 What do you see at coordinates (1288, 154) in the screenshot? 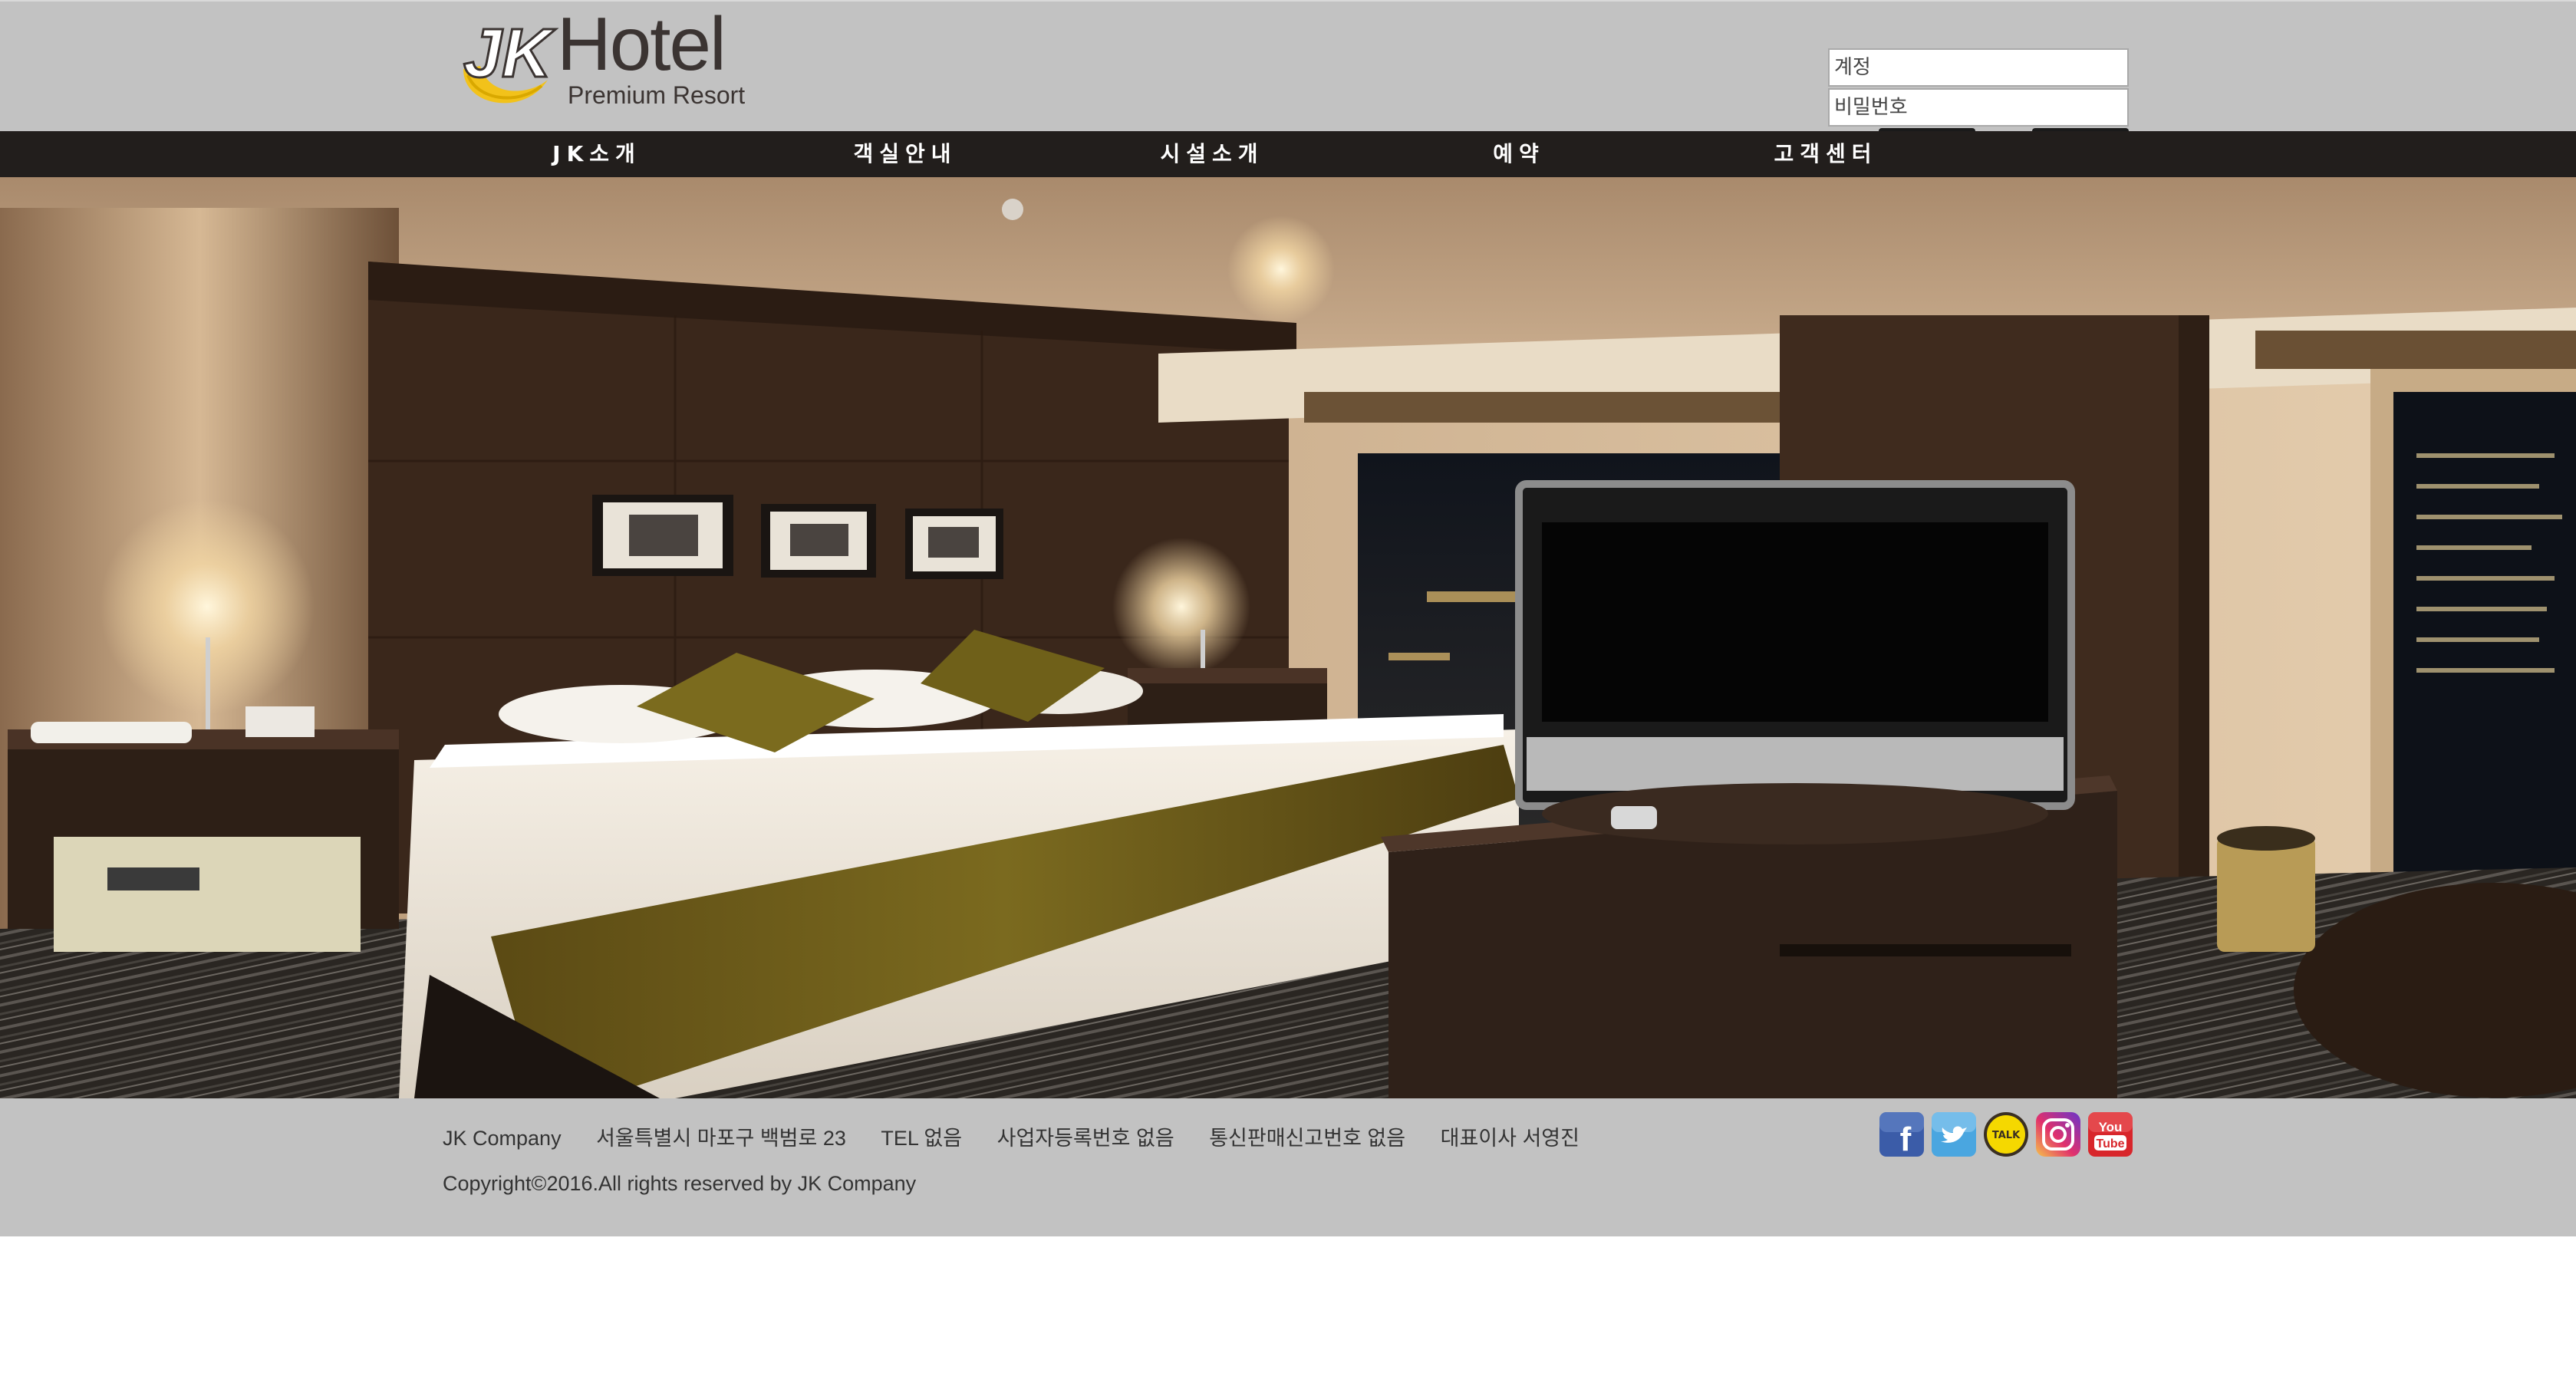
I see `main-nav: JK소개 객실안내 시설소개 예약 고객센터` at bounding box center [1288, 154].